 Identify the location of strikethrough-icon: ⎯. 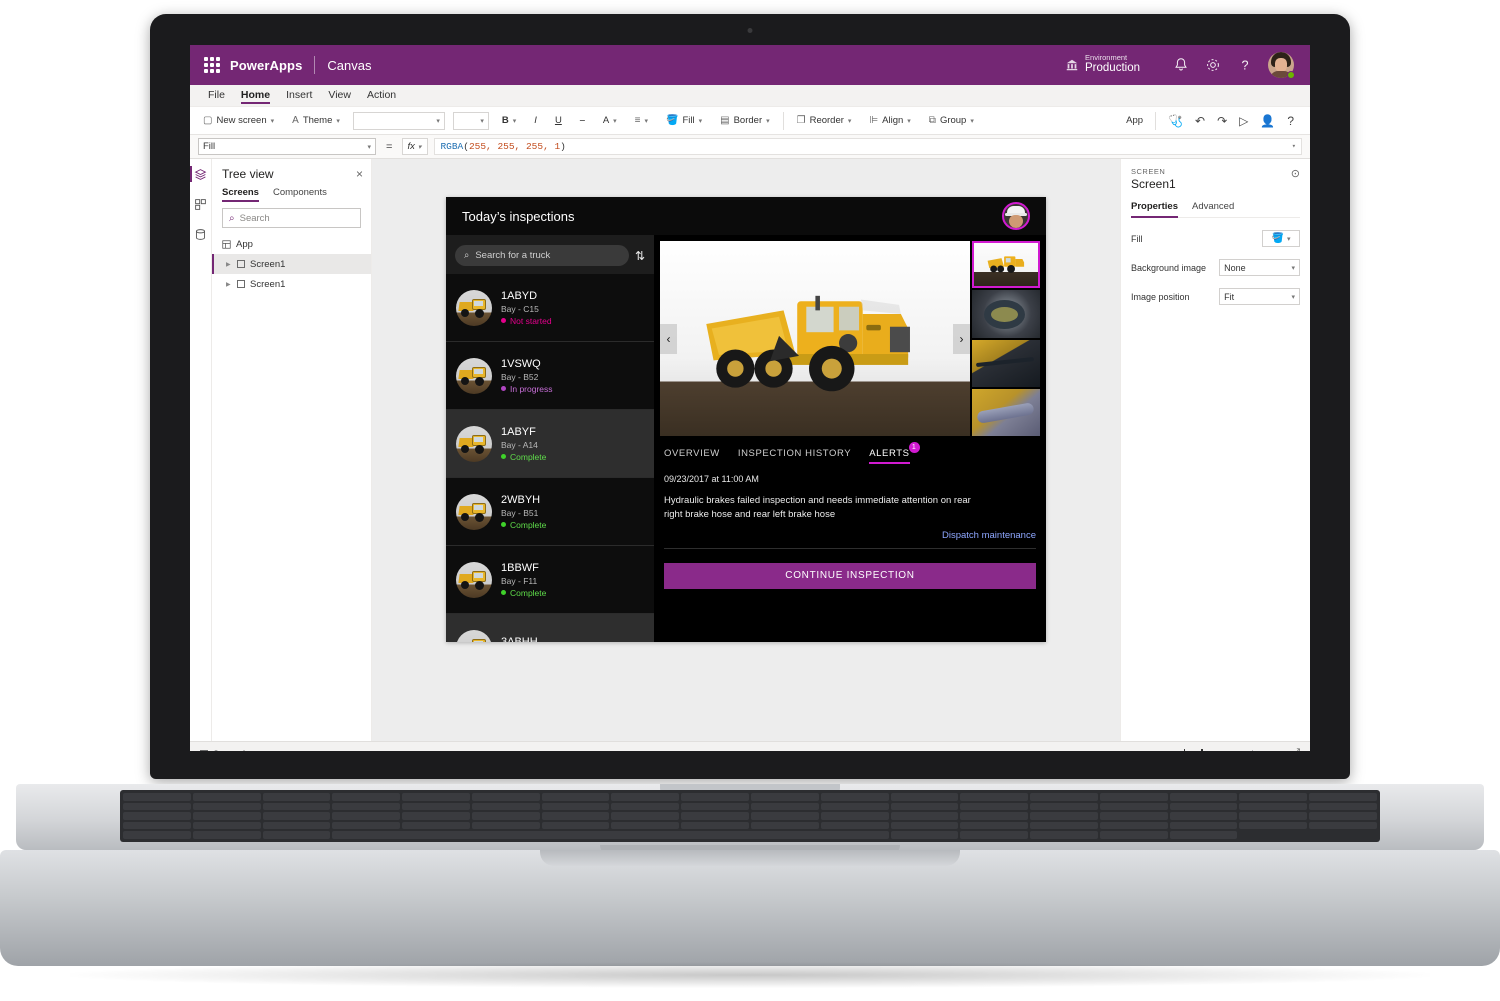
(582, 120).